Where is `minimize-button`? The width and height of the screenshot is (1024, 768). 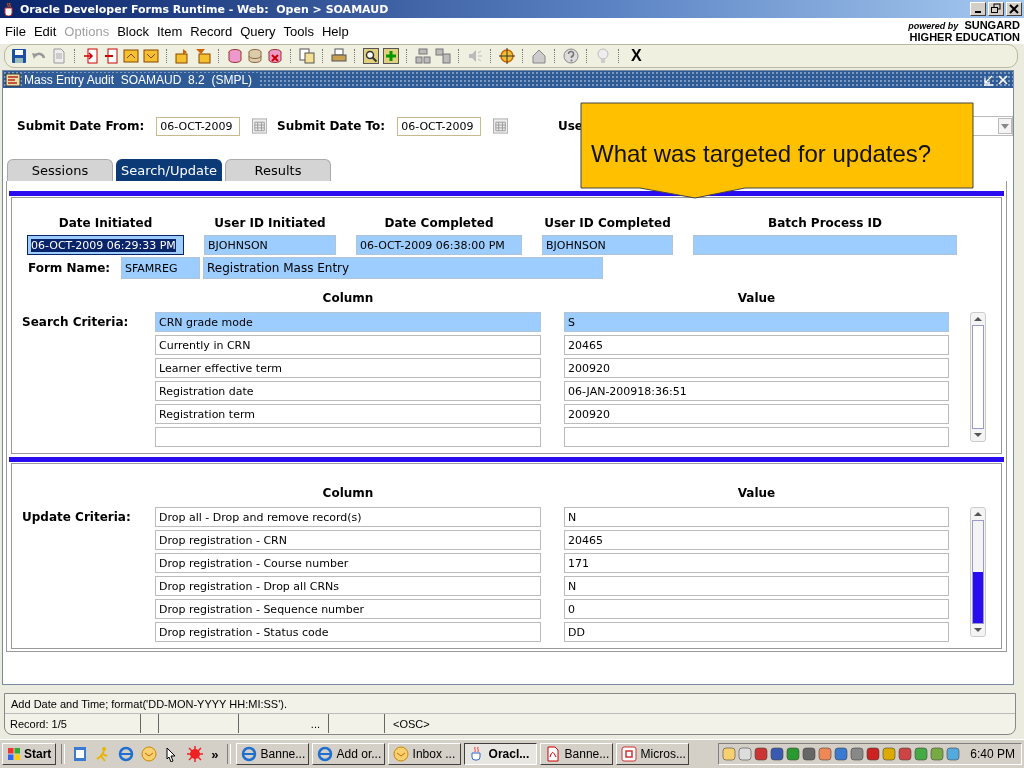 minimize-button is located at coordinates (978, 9).